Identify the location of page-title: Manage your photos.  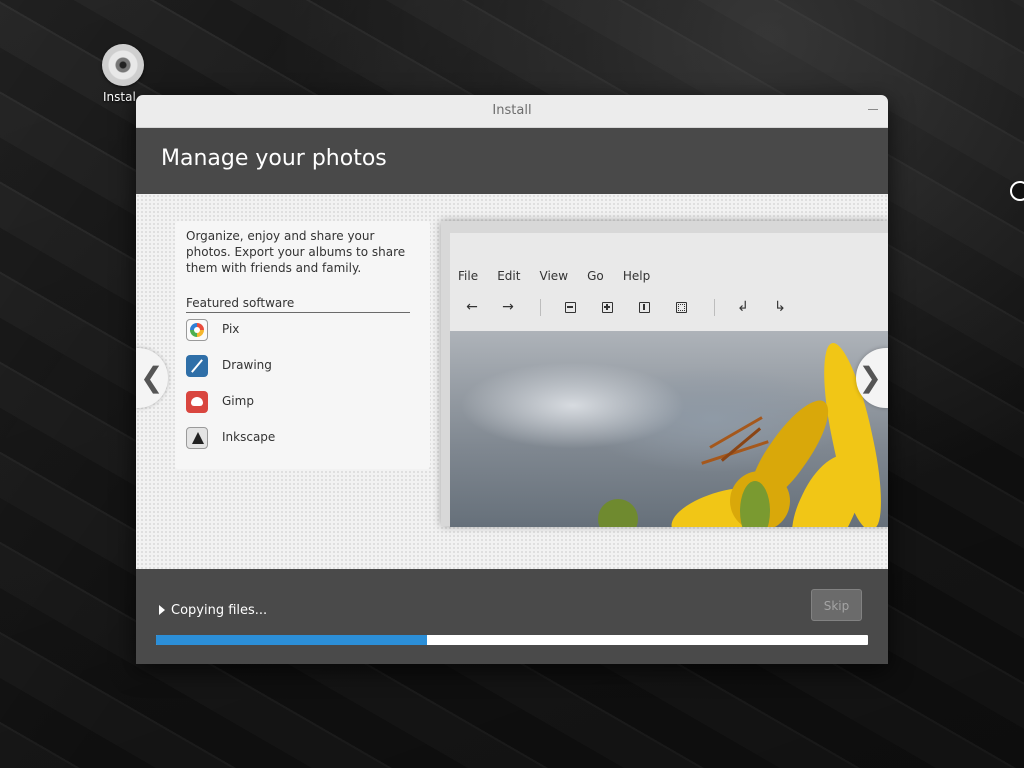
(274, 158).